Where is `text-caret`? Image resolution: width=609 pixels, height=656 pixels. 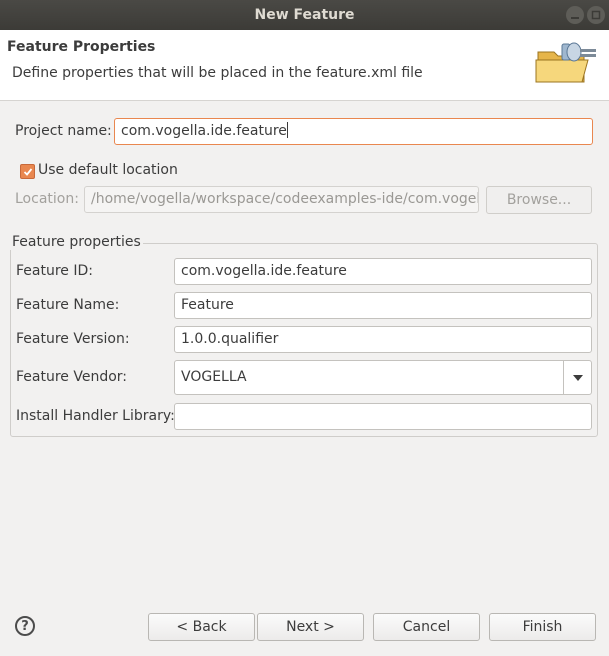
text-caret is located at coordinates (287, 130).